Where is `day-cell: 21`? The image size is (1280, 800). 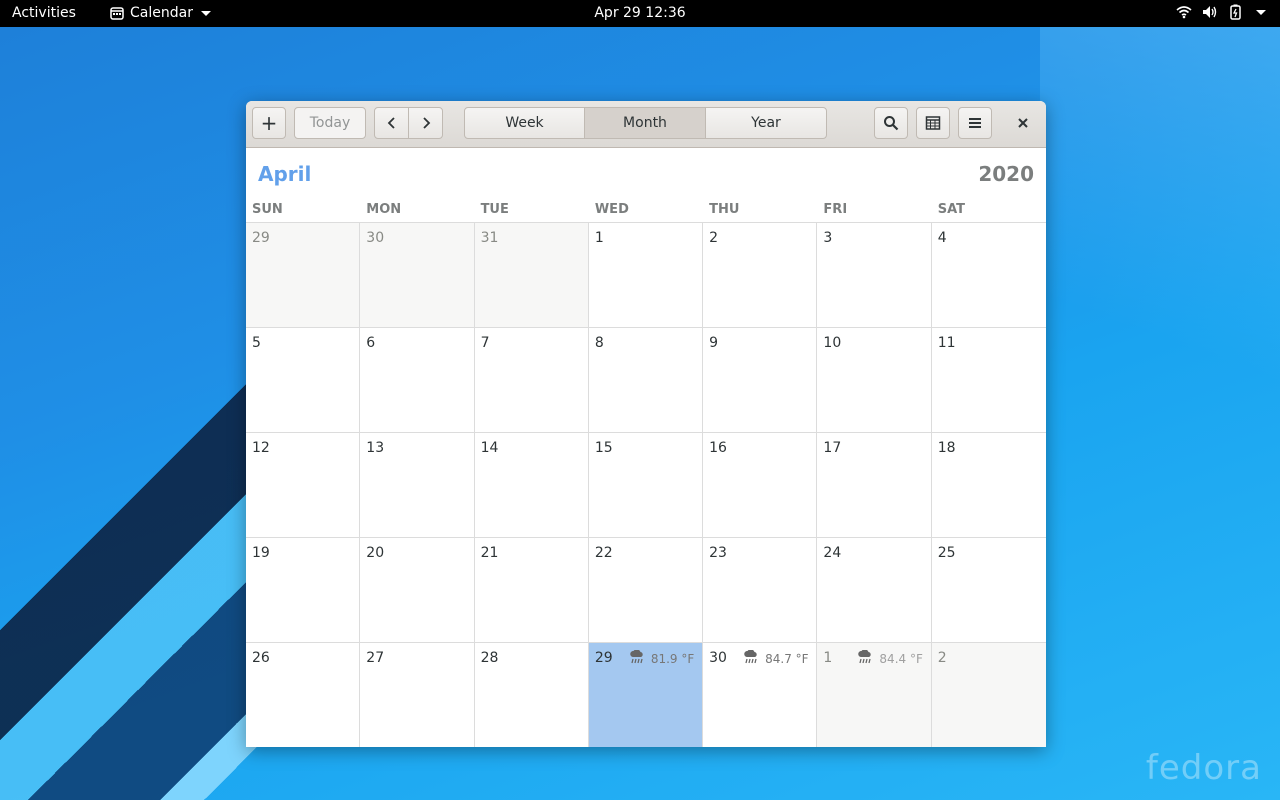 day-cell: 21 is located at coordinates (531, 590).